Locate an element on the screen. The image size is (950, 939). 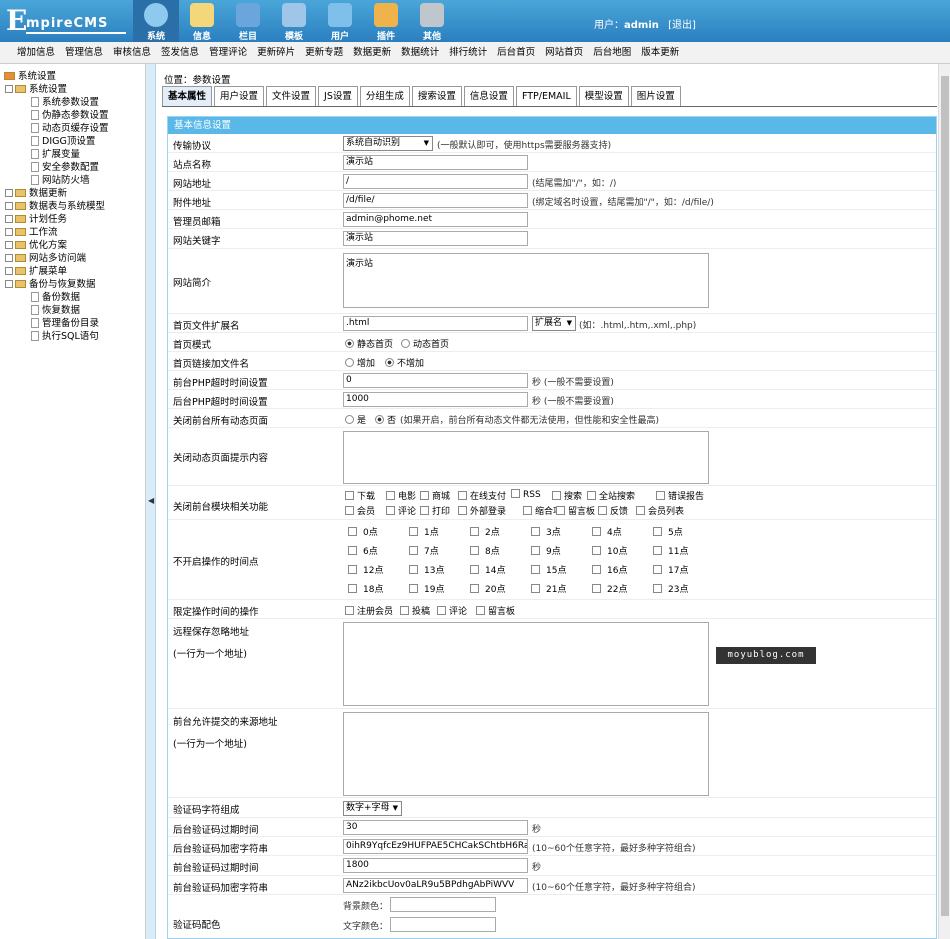
index-link-no-add: 不增加 is located at coordinates (404, 362).